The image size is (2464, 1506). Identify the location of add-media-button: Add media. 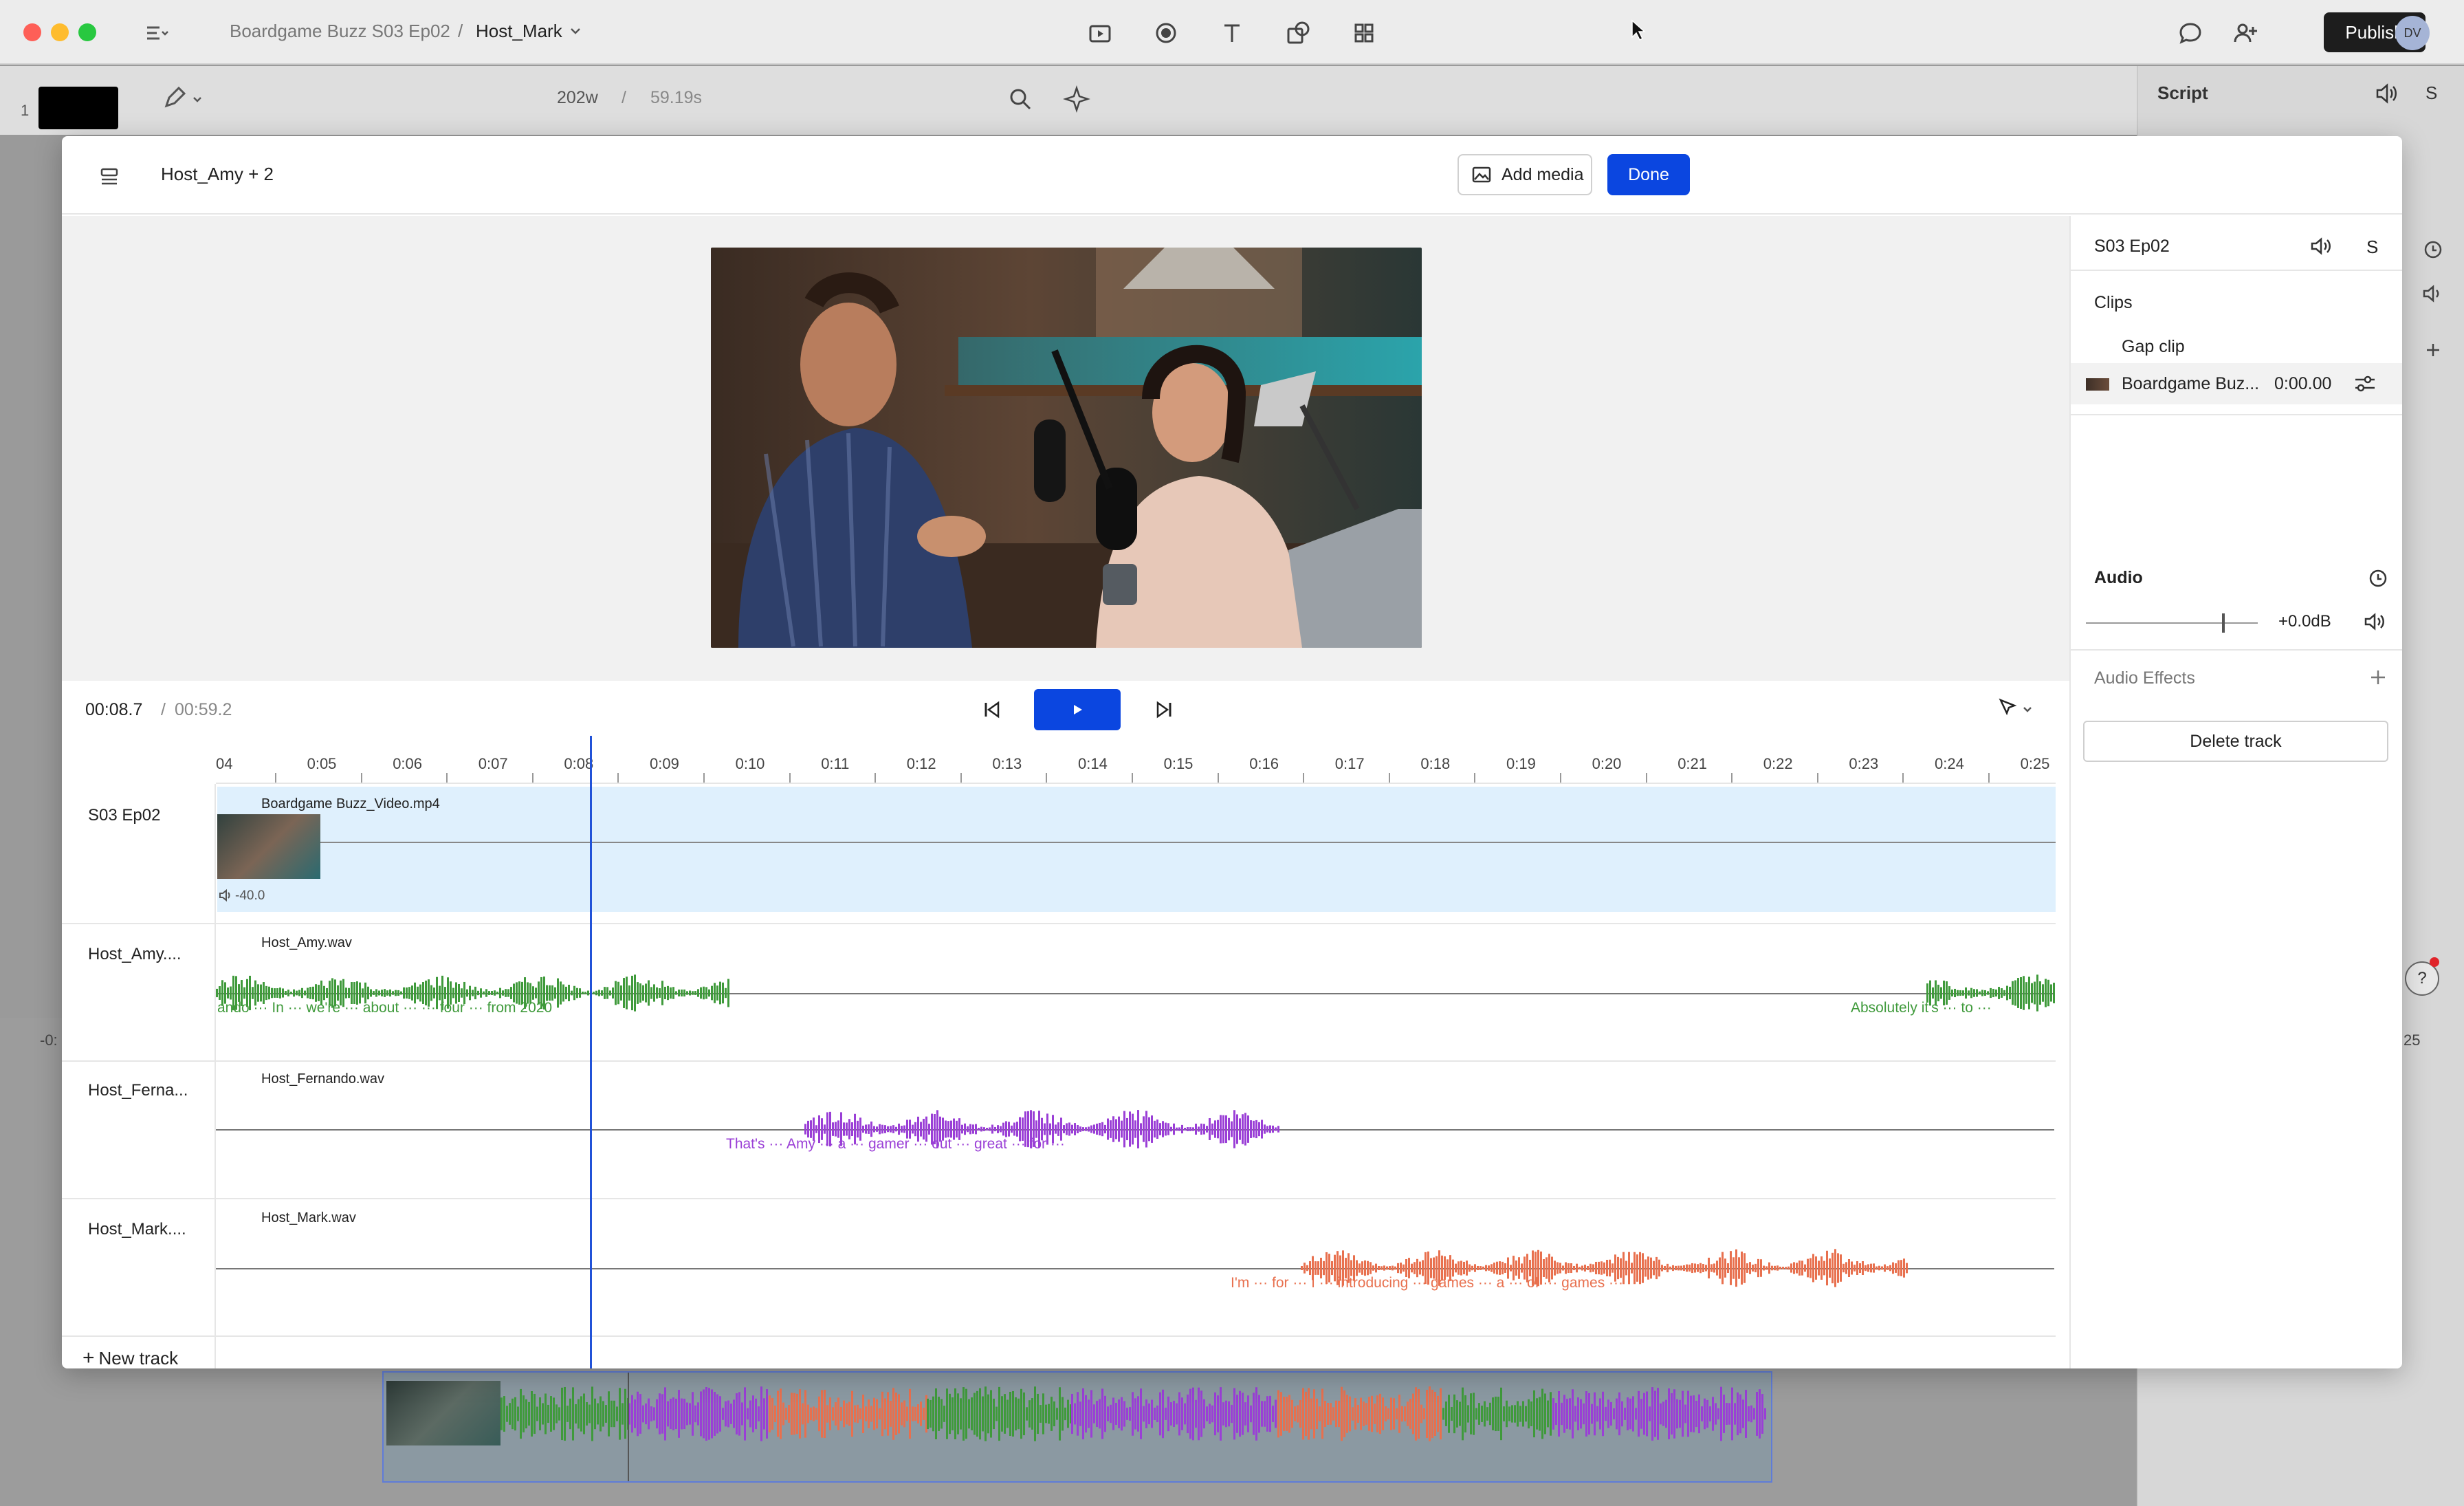
(1525, 174).